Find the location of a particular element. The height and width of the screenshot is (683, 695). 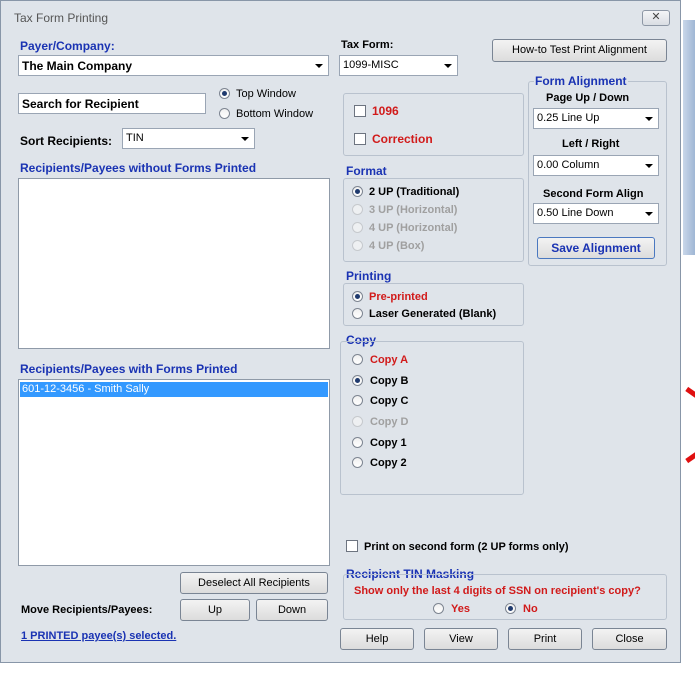

help-button: Help is located at coordinates (377, 639).